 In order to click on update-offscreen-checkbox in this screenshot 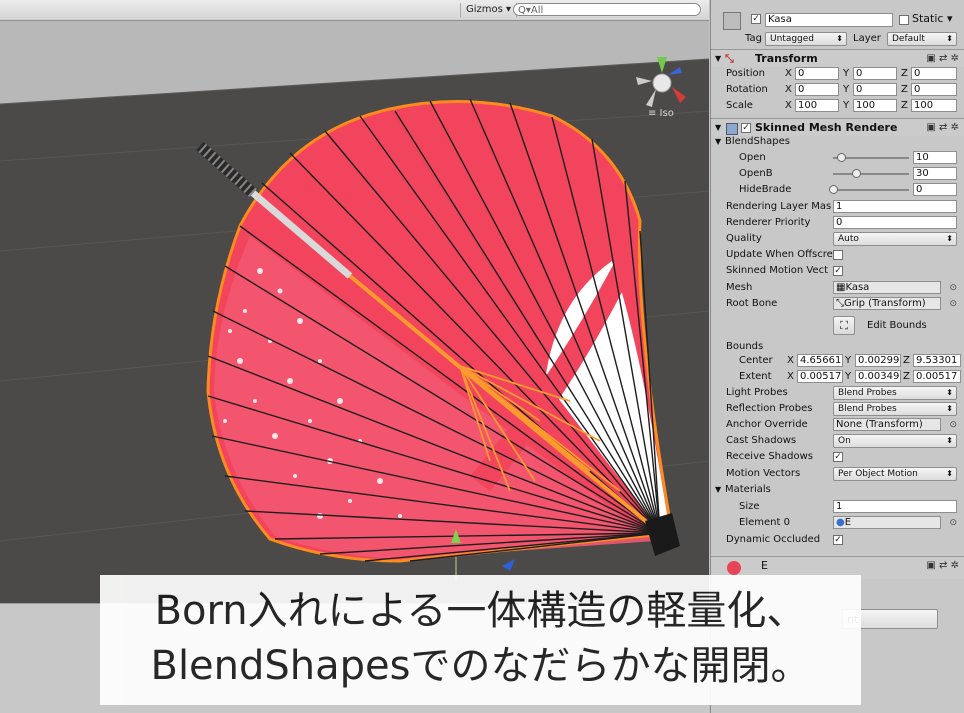, I will do `click(838, 255)`.